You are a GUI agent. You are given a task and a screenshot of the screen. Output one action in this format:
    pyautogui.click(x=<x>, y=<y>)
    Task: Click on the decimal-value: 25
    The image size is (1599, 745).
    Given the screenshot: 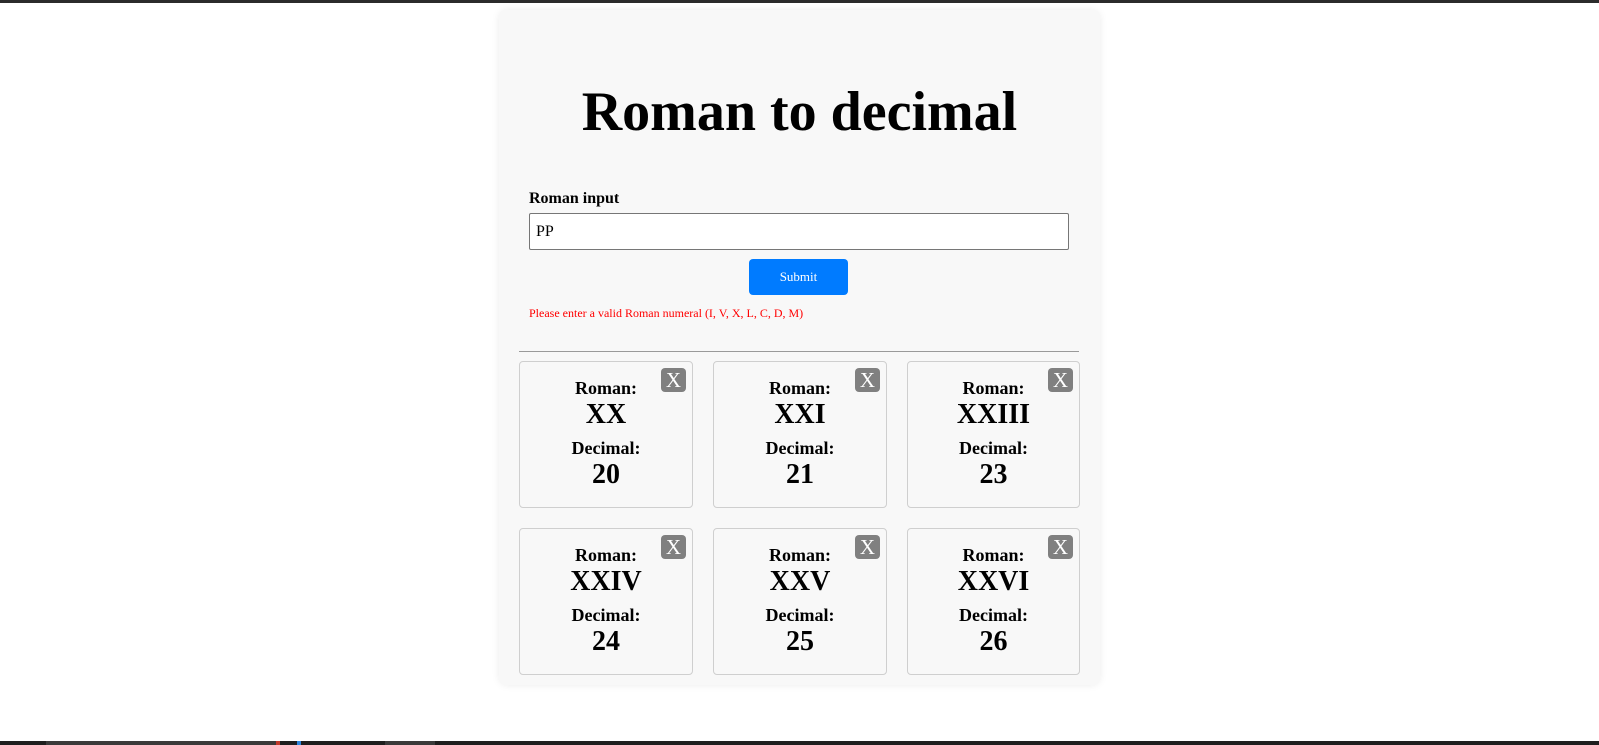 What is the action you would take?
    pyautogui.click(x=800, y=641)
    